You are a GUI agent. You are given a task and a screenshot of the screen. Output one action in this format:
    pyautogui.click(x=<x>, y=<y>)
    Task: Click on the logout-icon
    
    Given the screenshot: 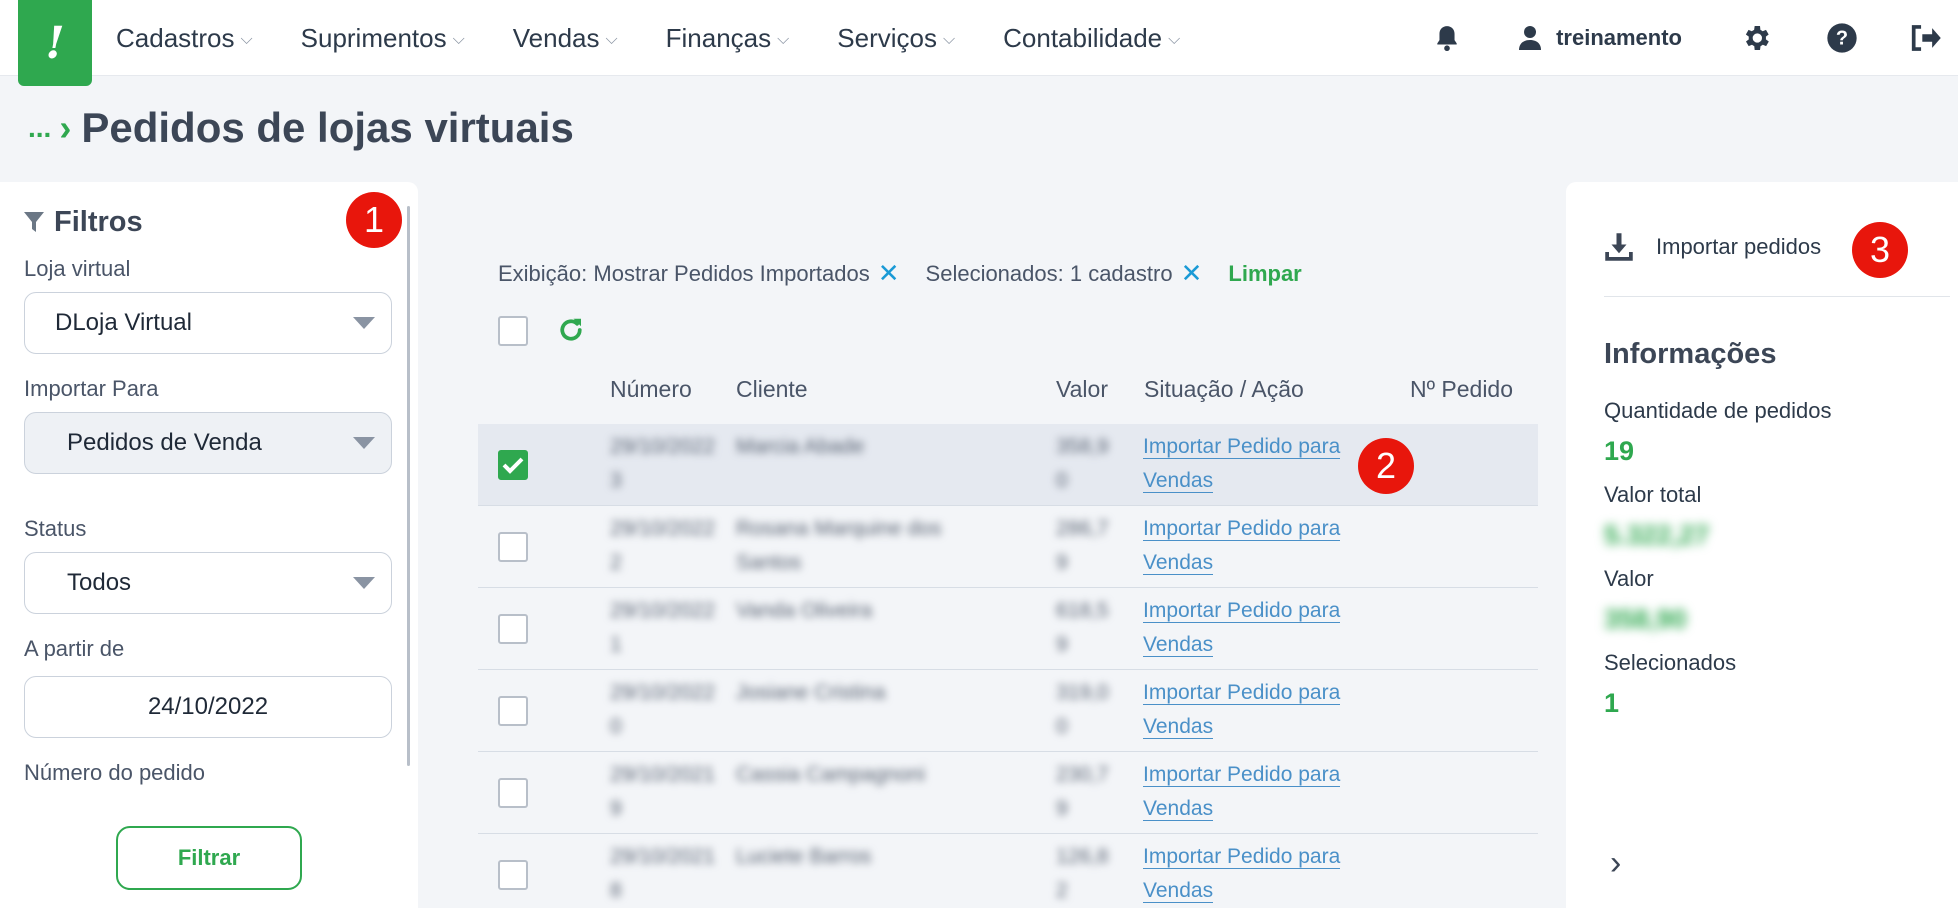 What is the action you would take?
    pyautogui.click(x=1926, y=38)
    